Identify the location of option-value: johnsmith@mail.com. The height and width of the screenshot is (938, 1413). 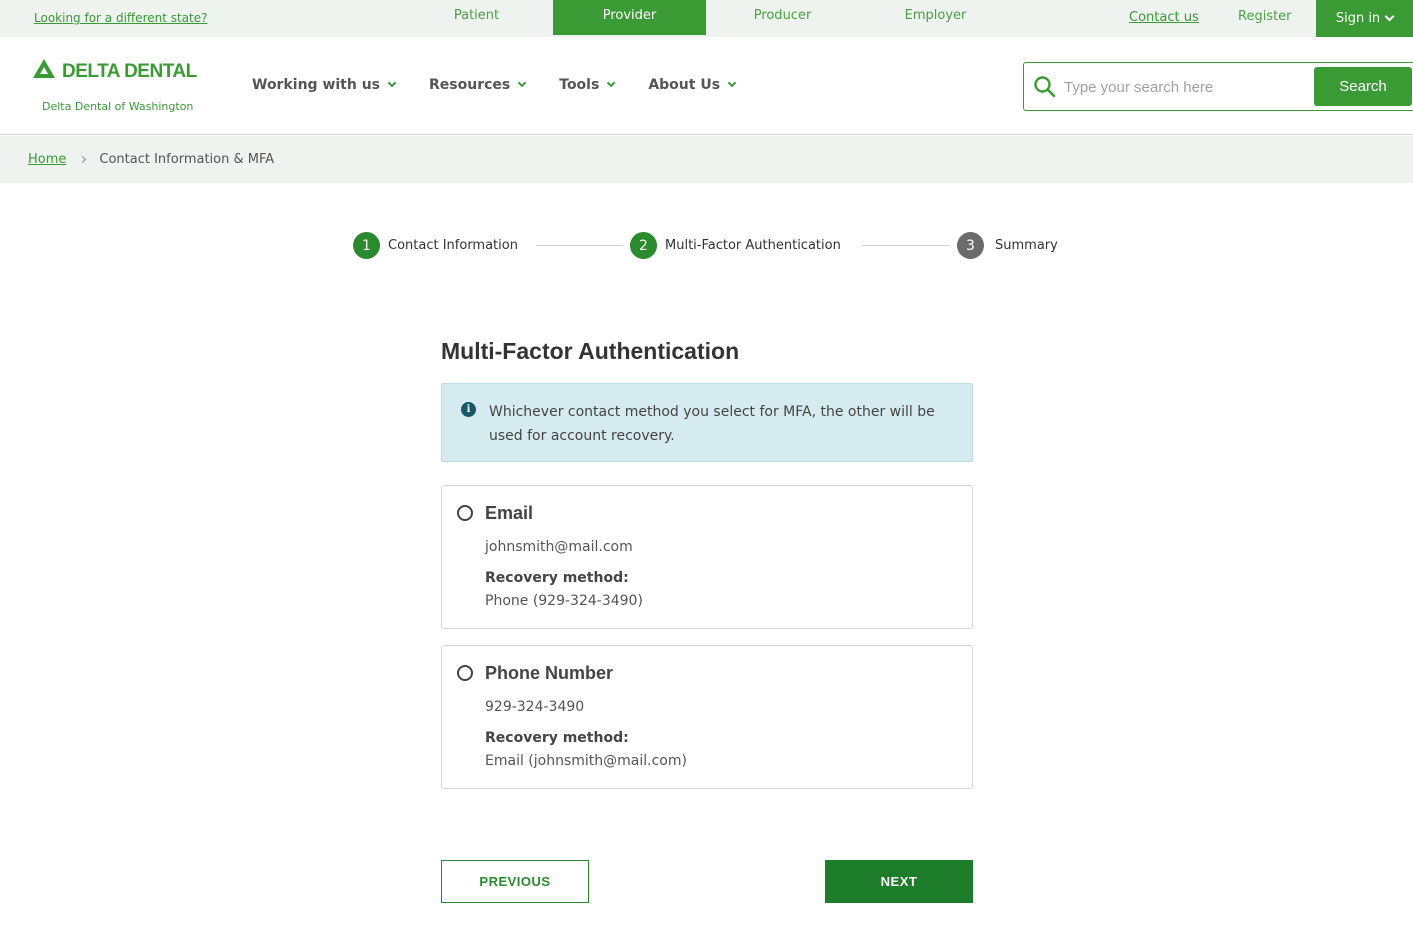
(559, 547).